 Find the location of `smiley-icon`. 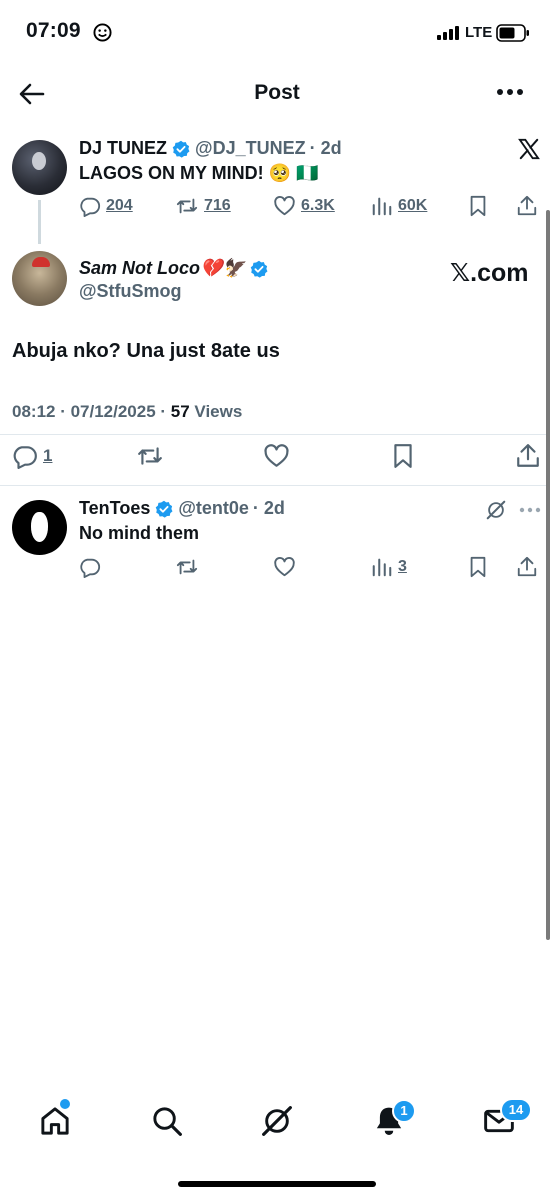

smiley-icon is located at coordinates (102, 32).